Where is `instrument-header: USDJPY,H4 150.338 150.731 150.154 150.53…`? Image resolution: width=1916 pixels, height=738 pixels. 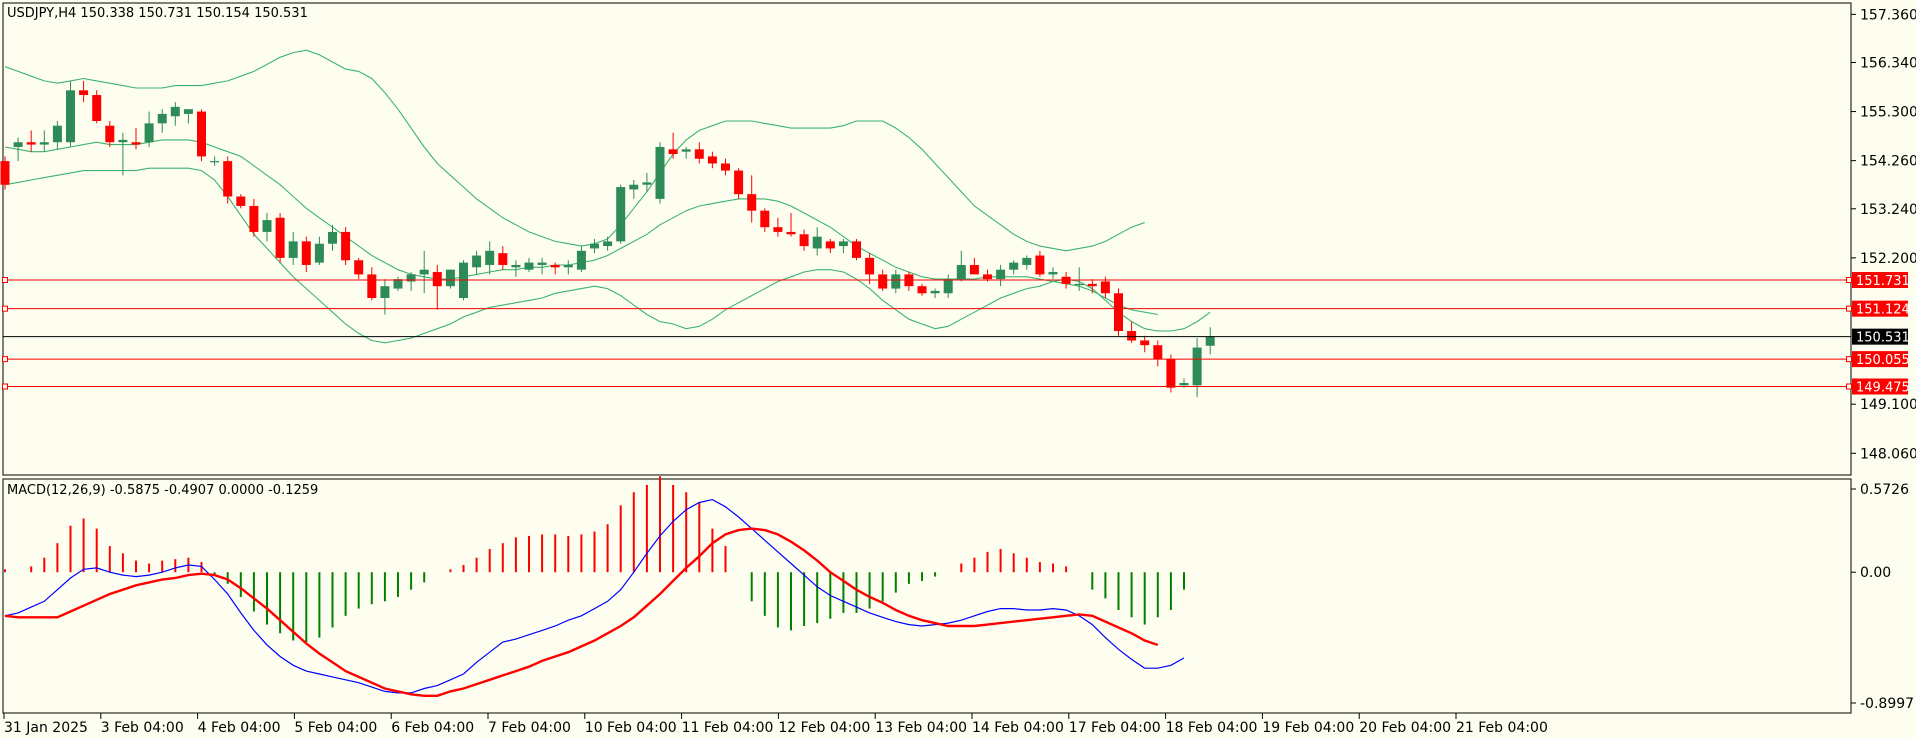
instrument-header: USDJPY,H4 150.338 150.731 150.154 150.53… is located at coordinates (157, 13).